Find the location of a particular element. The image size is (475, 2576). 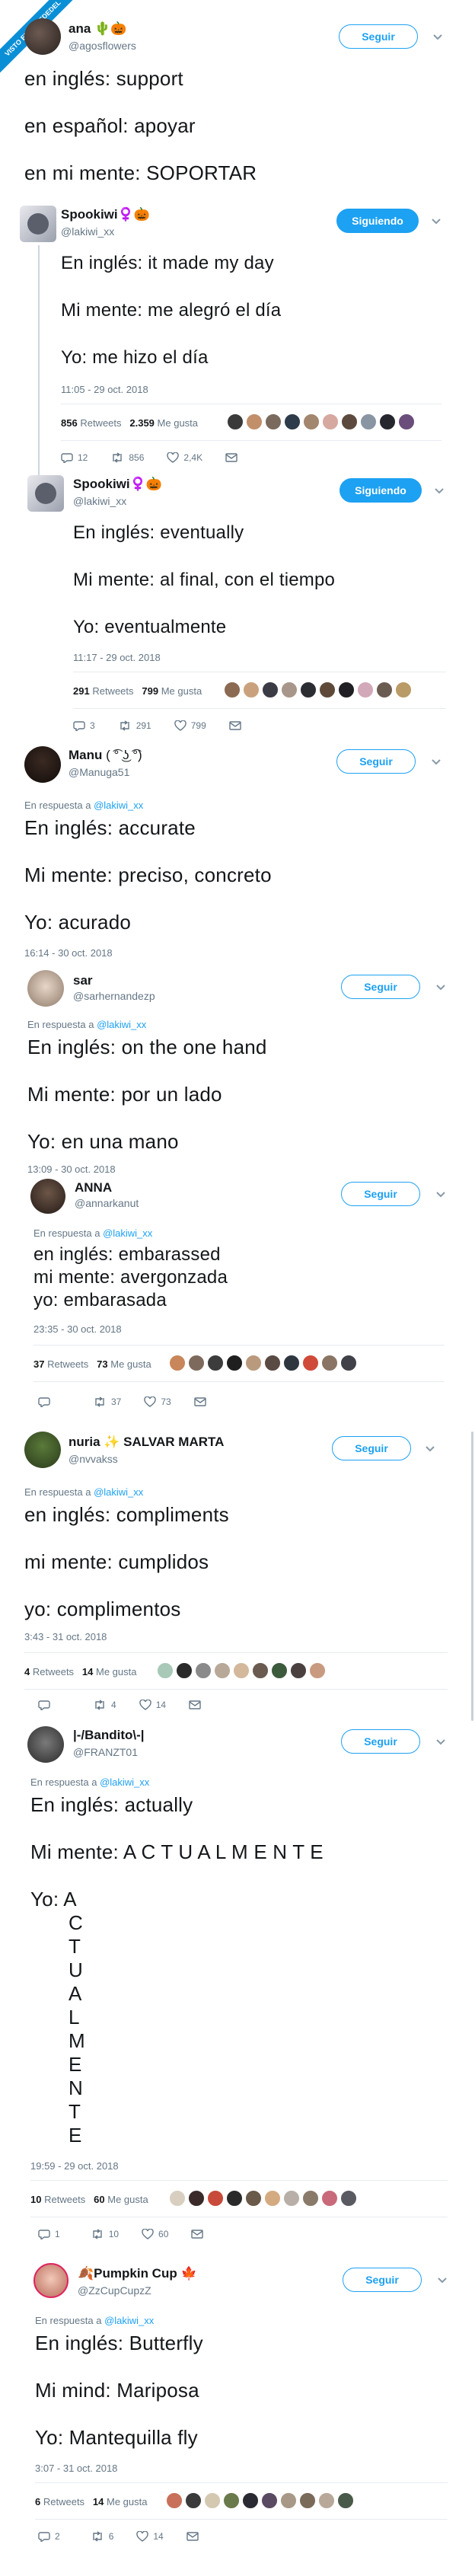

like-button: 73 is located at coordinates (157, 1402).